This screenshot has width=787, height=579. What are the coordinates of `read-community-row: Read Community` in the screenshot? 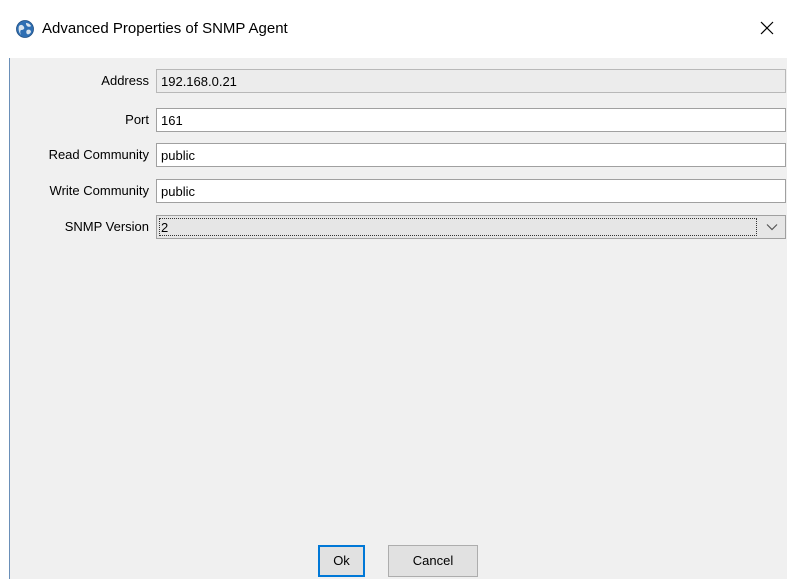 It's located at (398, 155).